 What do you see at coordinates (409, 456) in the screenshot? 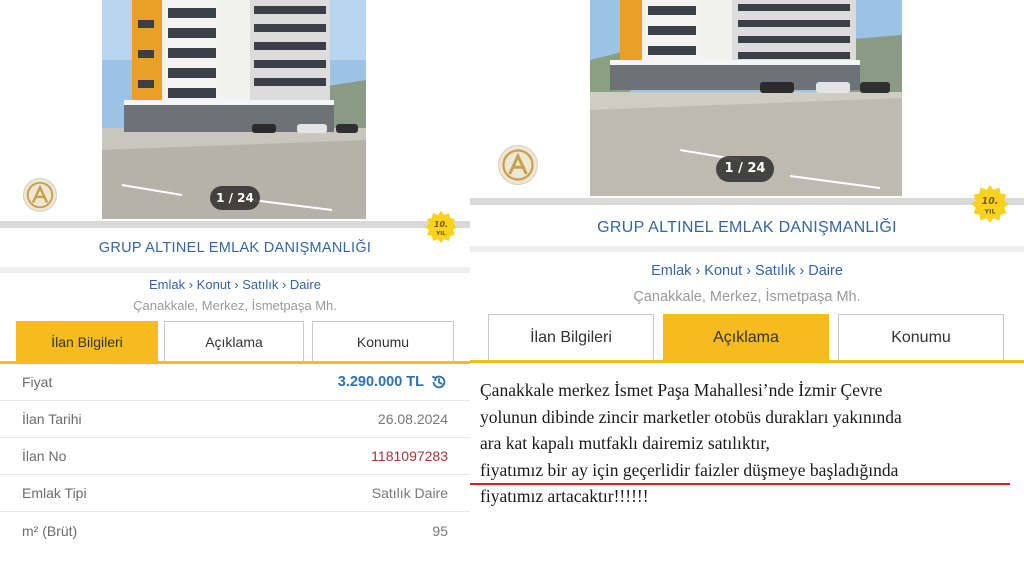
I see `listing-no-value: 1181097283` at bounding box center [409, 456].